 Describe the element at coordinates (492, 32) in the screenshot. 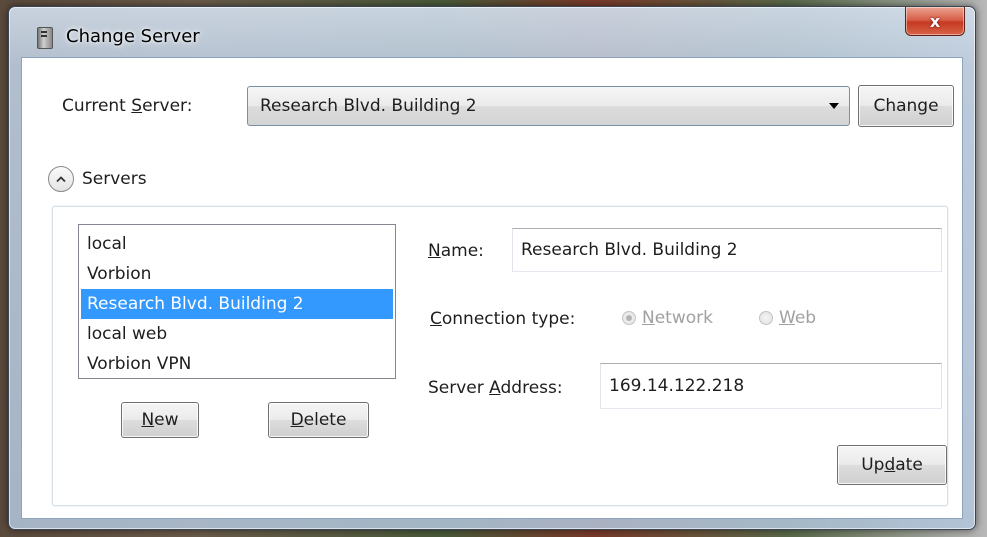

I see `title-bar: Change Server x` at that location.